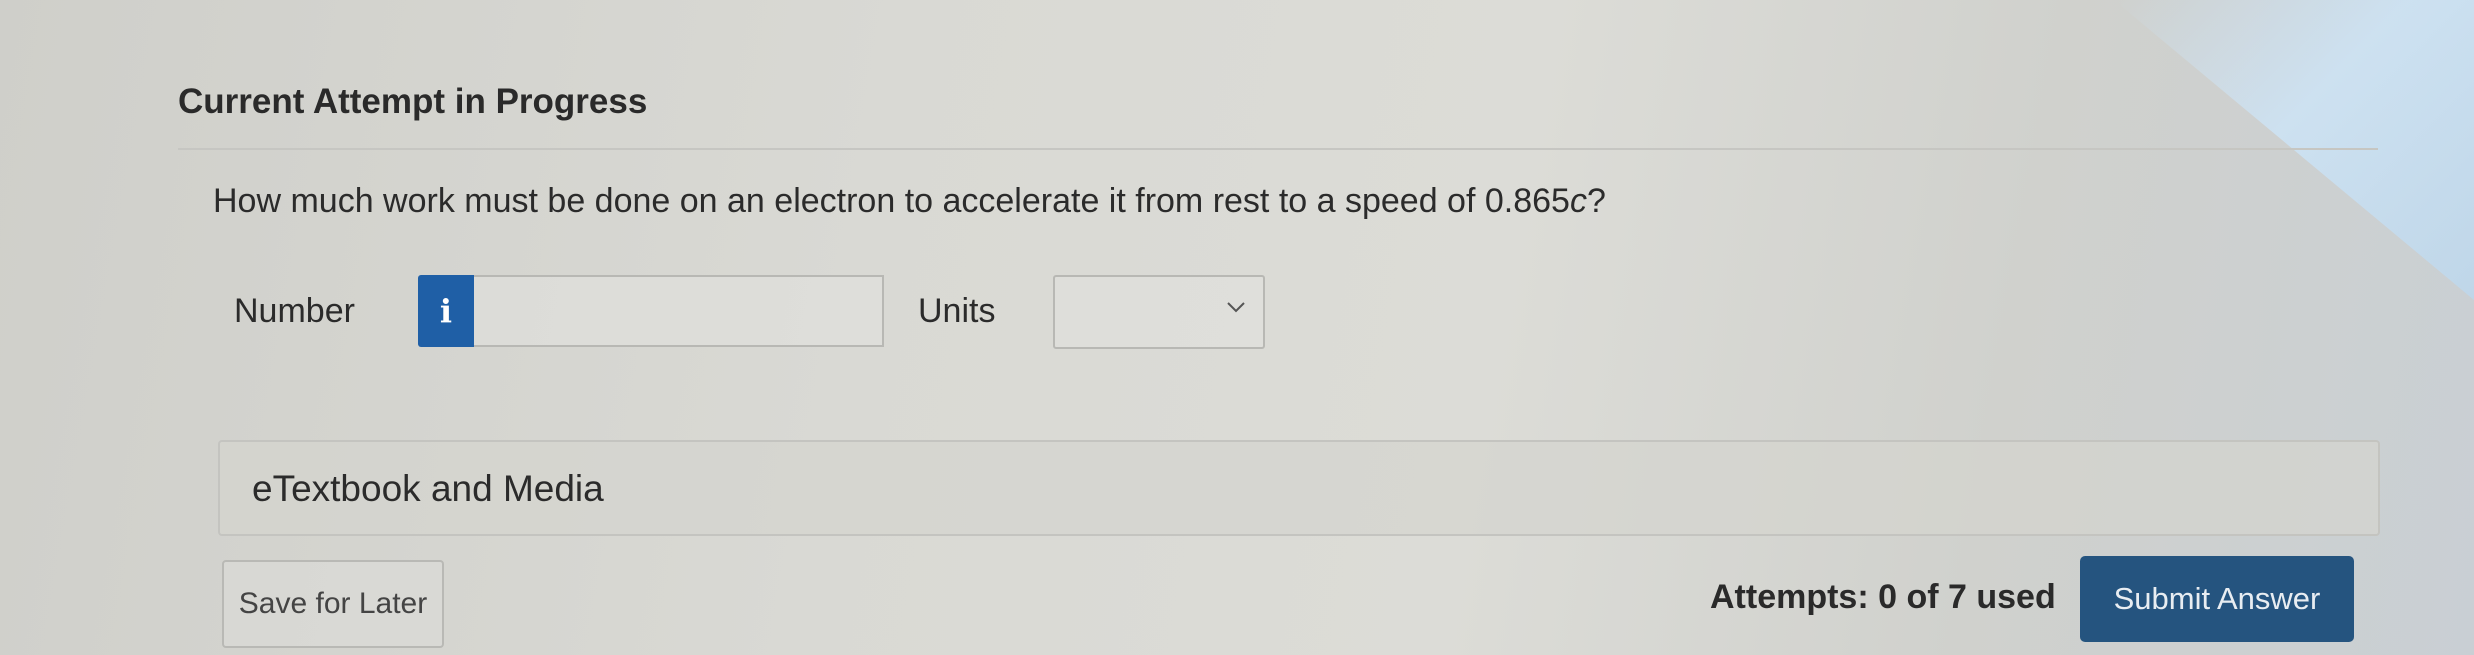  I want to click on info-button: i, so click(446, 311).